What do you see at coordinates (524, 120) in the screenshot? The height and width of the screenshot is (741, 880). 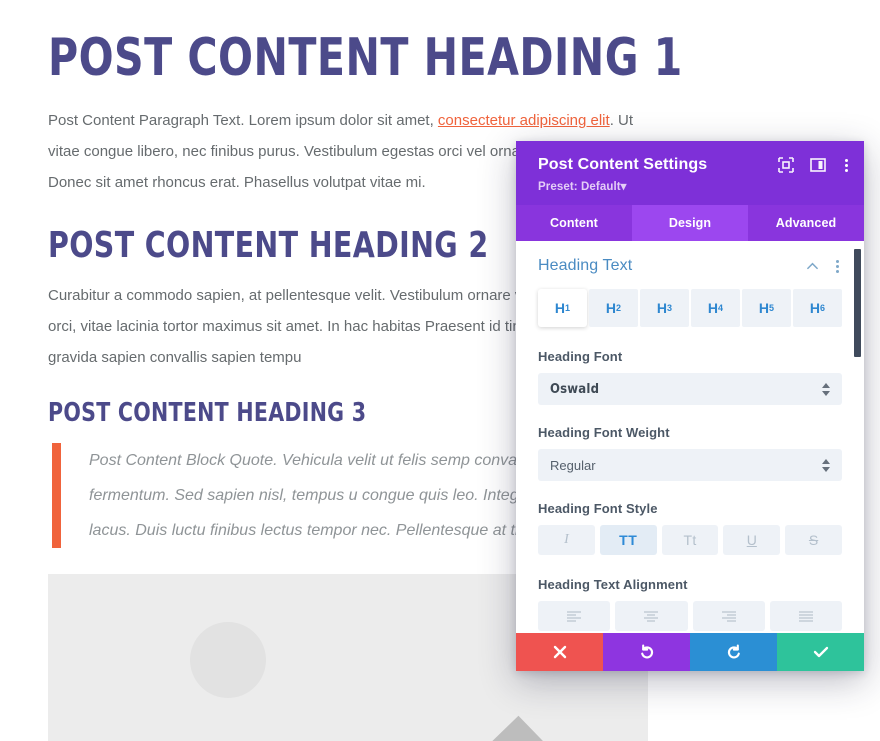 I see `paragraph-1-link: consectetur adipiscing elit` at bounding box center [524, 120].